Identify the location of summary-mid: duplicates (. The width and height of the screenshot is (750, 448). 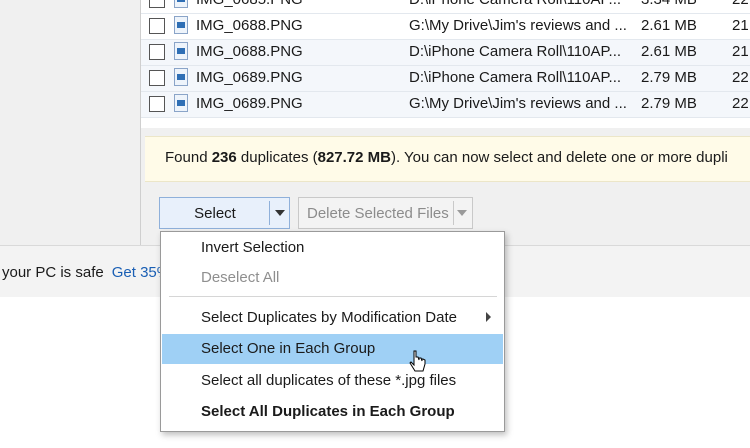
(277, 157).